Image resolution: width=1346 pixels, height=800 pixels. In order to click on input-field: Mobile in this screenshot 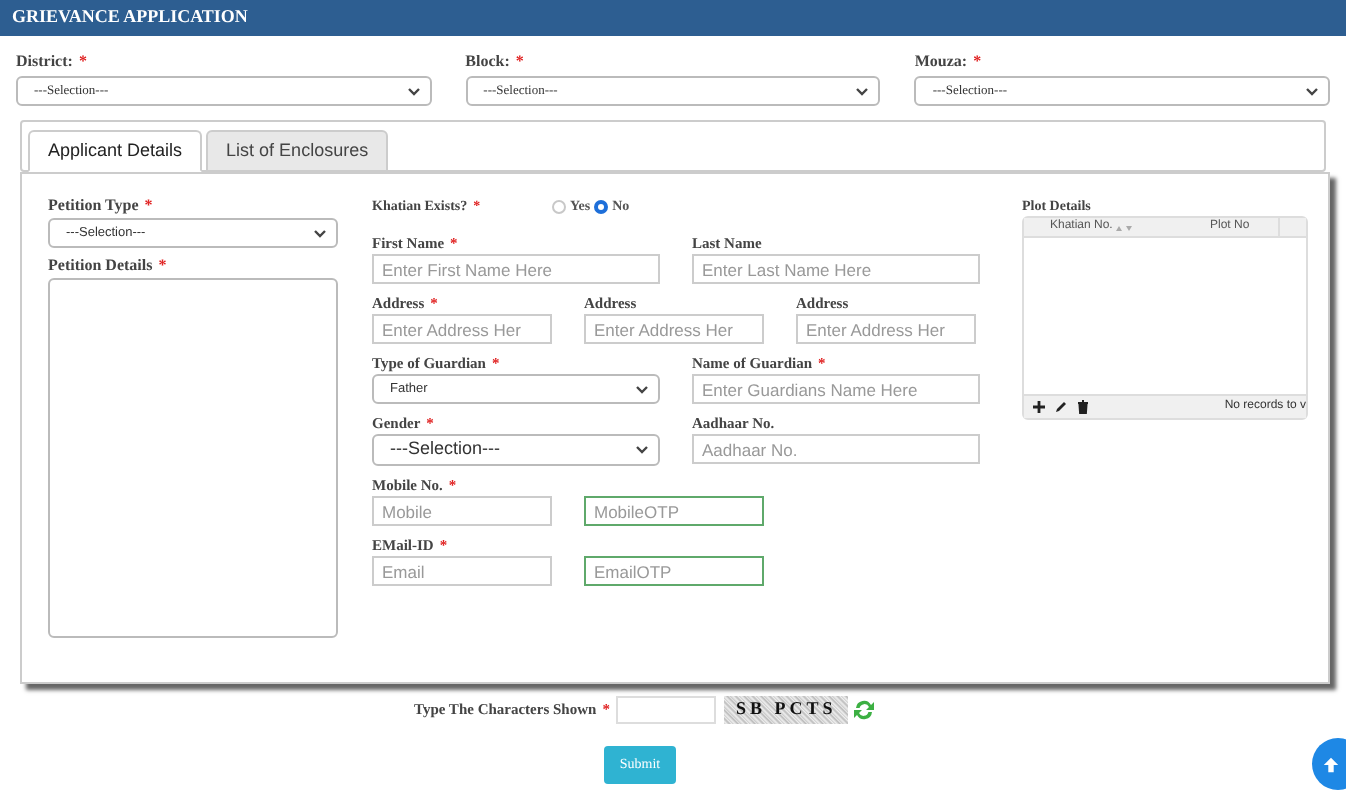, I will do `click(462, 511)`.